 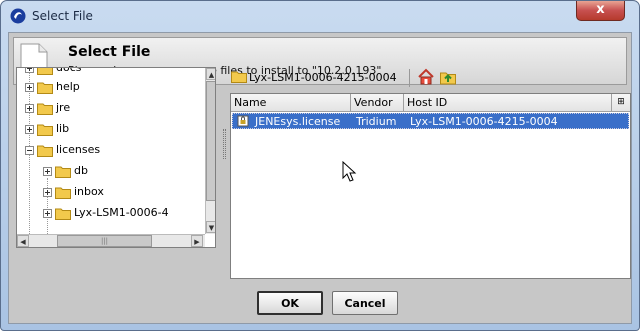 What do you see at coordinates (89, 191) in the screenshot?
I see `tree-item-label: inbox` at bounding box center [89, 191].